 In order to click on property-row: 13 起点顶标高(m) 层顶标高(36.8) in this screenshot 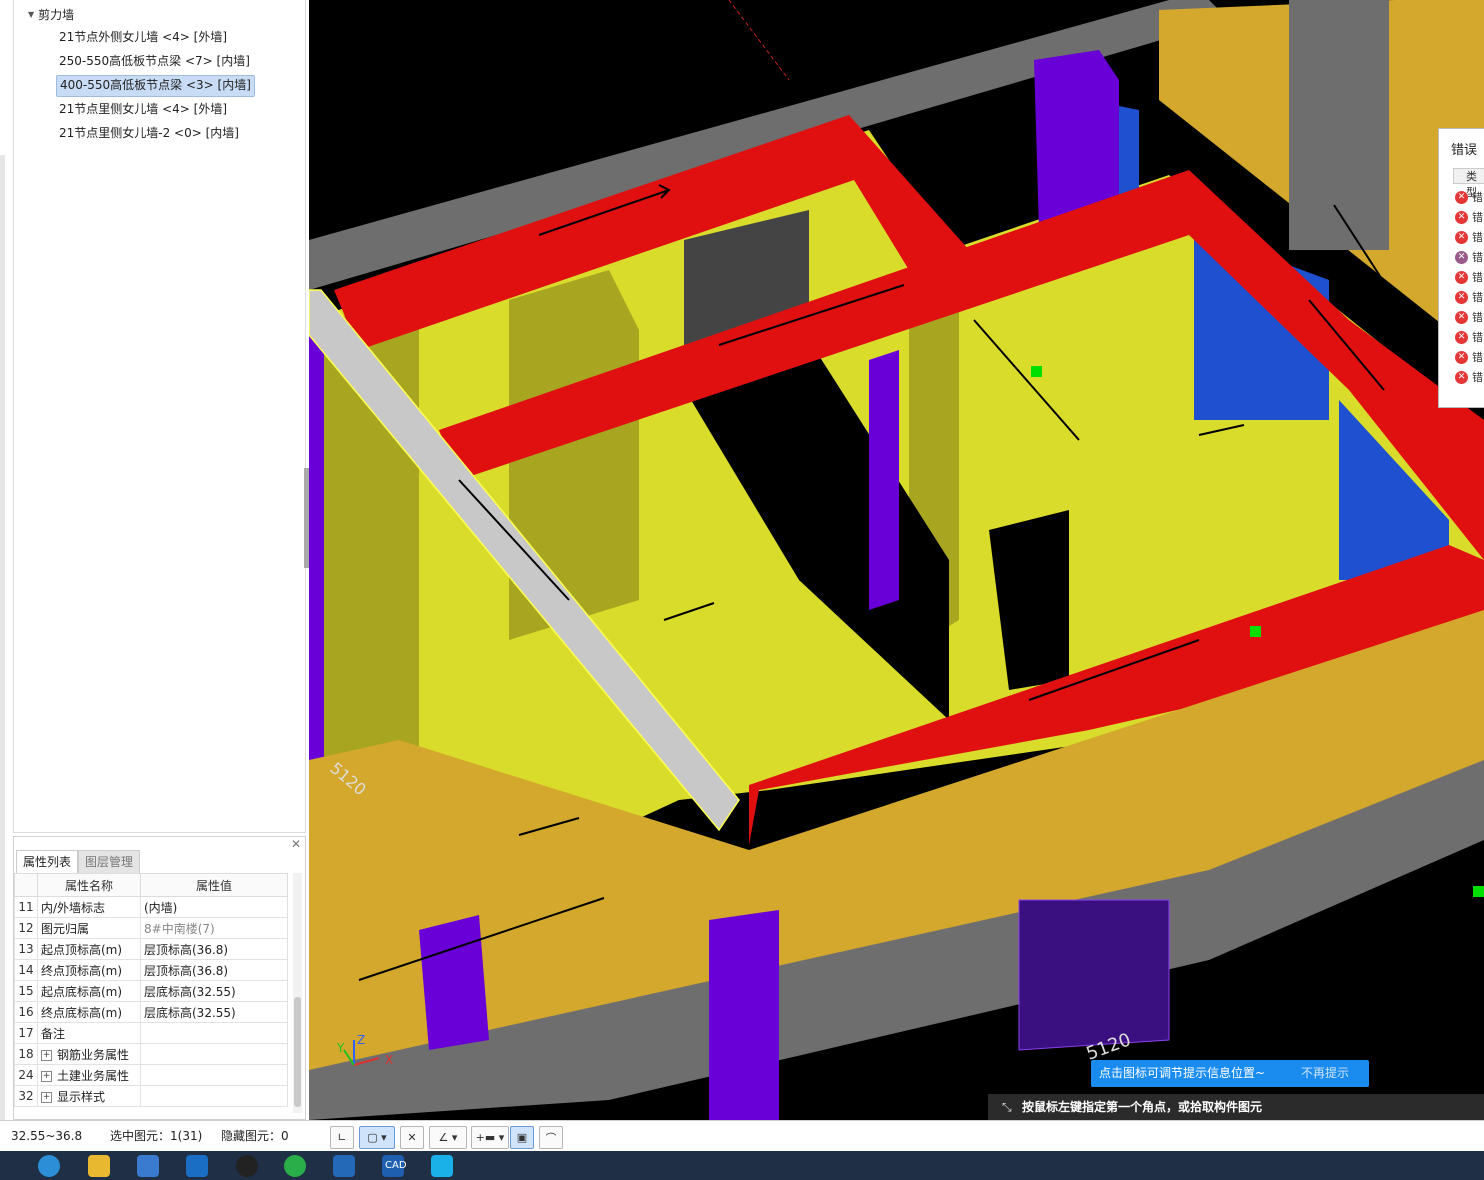, I will do `click(151, 949)`.